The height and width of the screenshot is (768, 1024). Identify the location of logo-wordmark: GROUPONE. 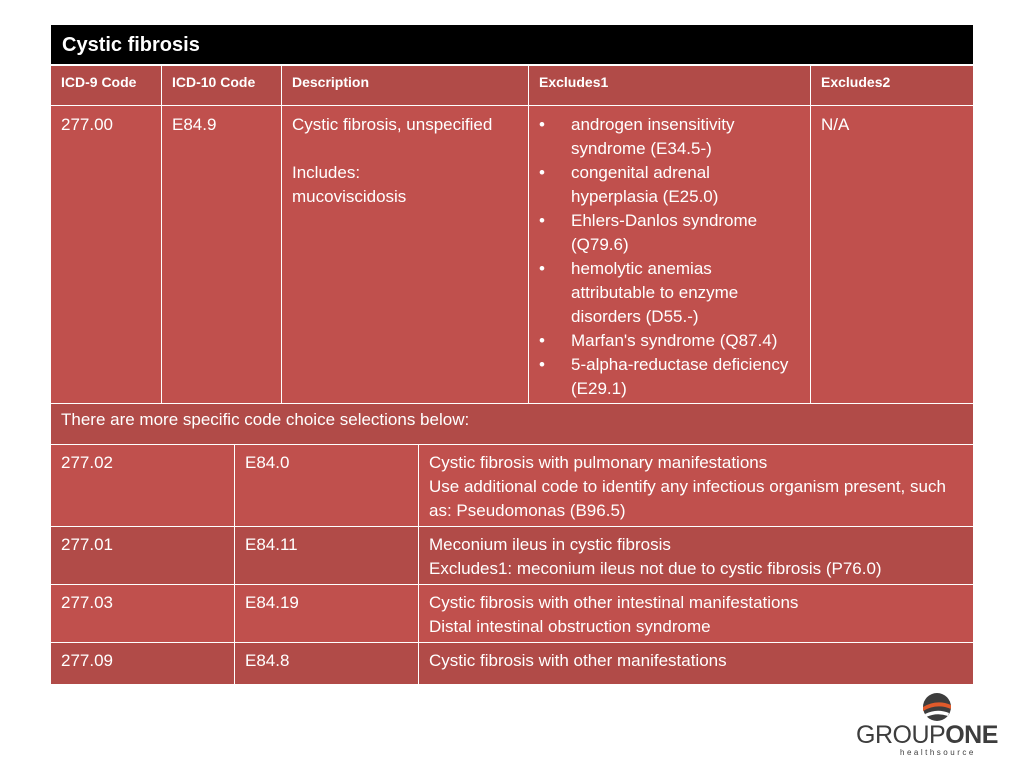
(927, 735).